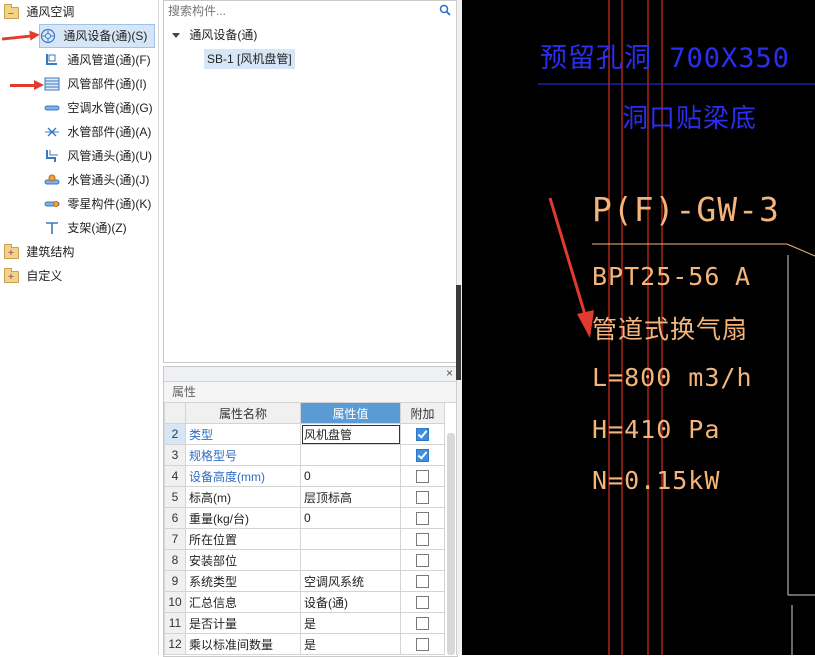  I want to click on property-row: 9 系统类型 空调风系统, so click(304, 581).